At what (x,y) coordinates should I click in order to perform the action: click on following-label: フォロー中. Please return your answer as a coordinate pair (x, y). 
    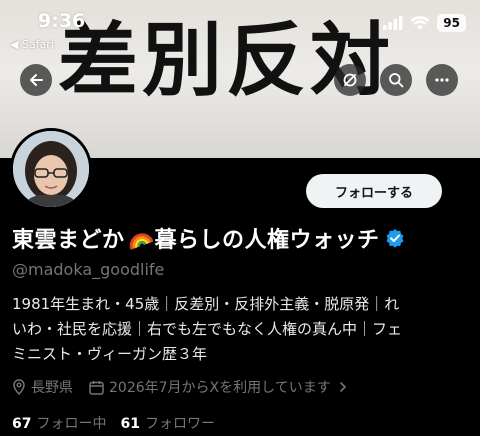
    Looking at the image, I should click on (71, 423).